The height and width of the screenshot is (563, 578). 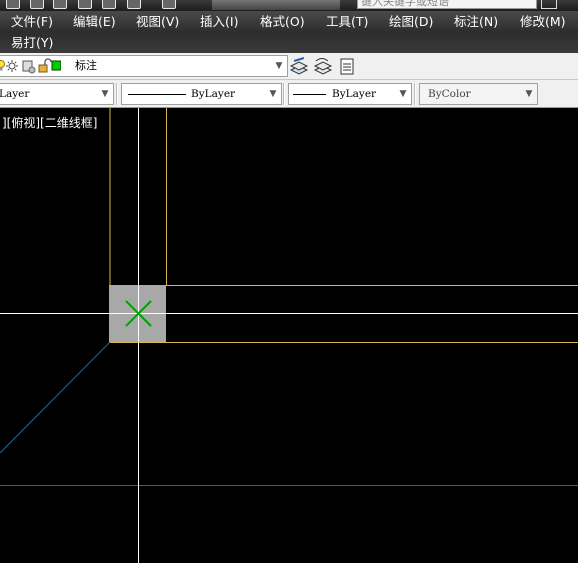 I want to click on menu-file: 文件(F), so click(x=32, y=22).